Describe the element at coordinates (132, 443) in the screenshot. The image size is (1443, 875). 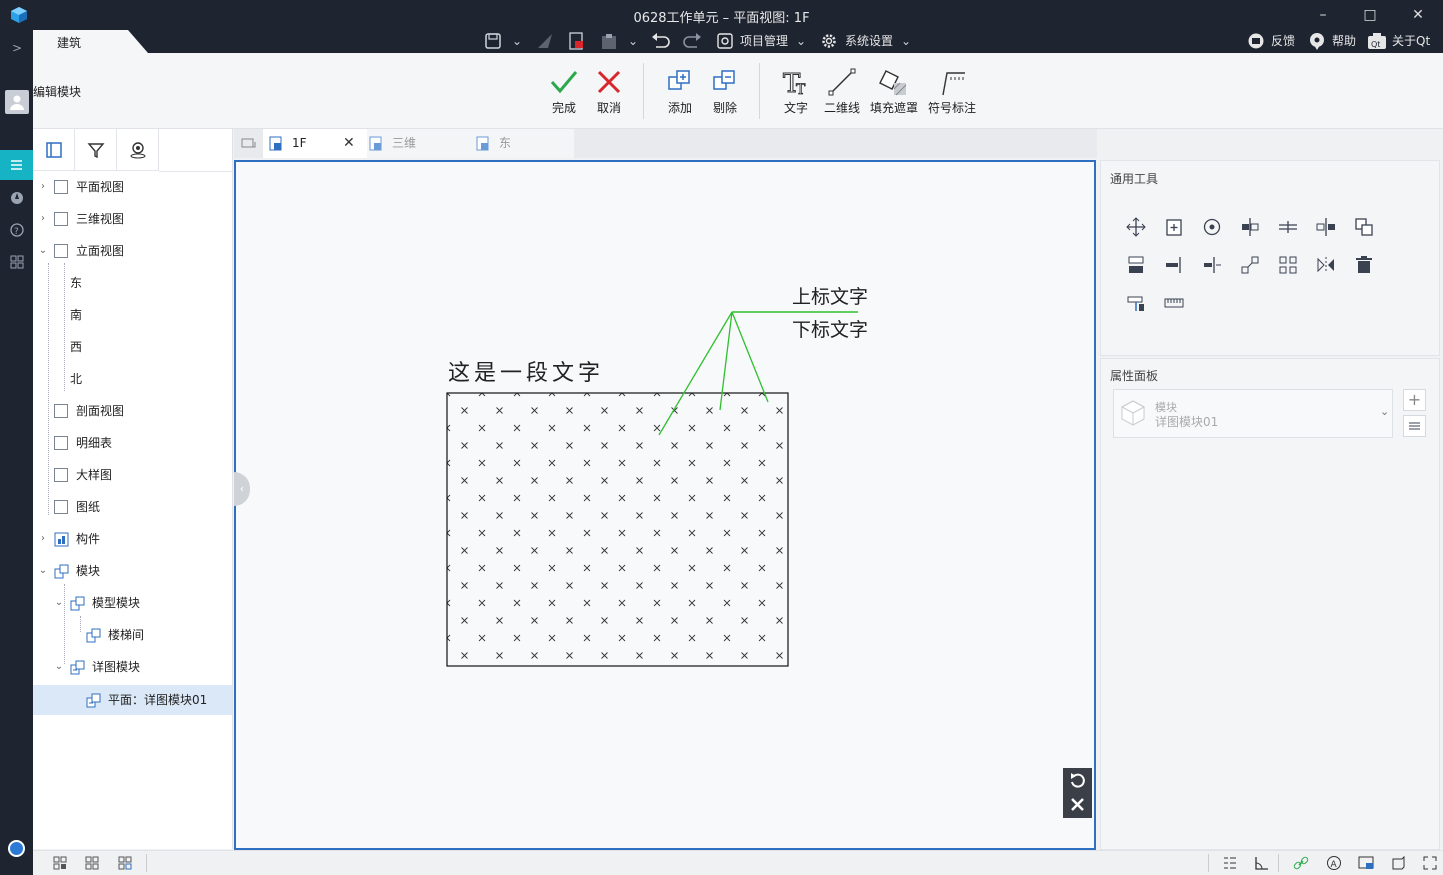
I see `tree-item-schedules: 明细表` at that location.